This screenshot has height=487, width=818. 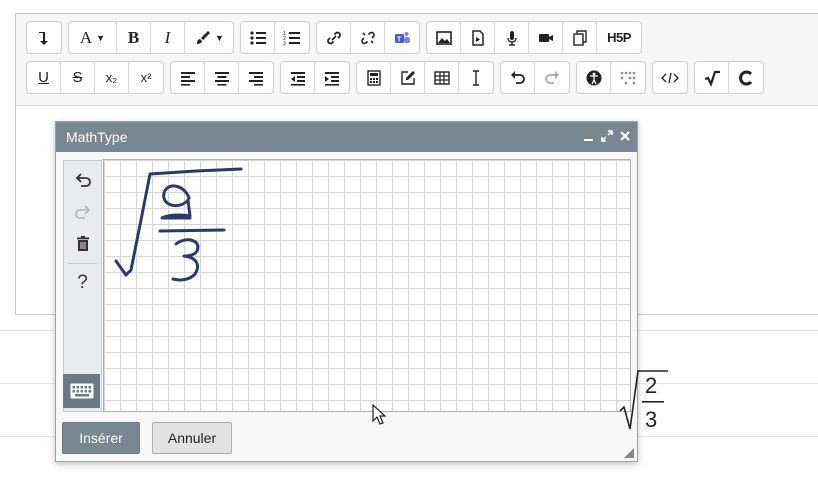 I want to click on record-video-button, so click(x=546, y=37).